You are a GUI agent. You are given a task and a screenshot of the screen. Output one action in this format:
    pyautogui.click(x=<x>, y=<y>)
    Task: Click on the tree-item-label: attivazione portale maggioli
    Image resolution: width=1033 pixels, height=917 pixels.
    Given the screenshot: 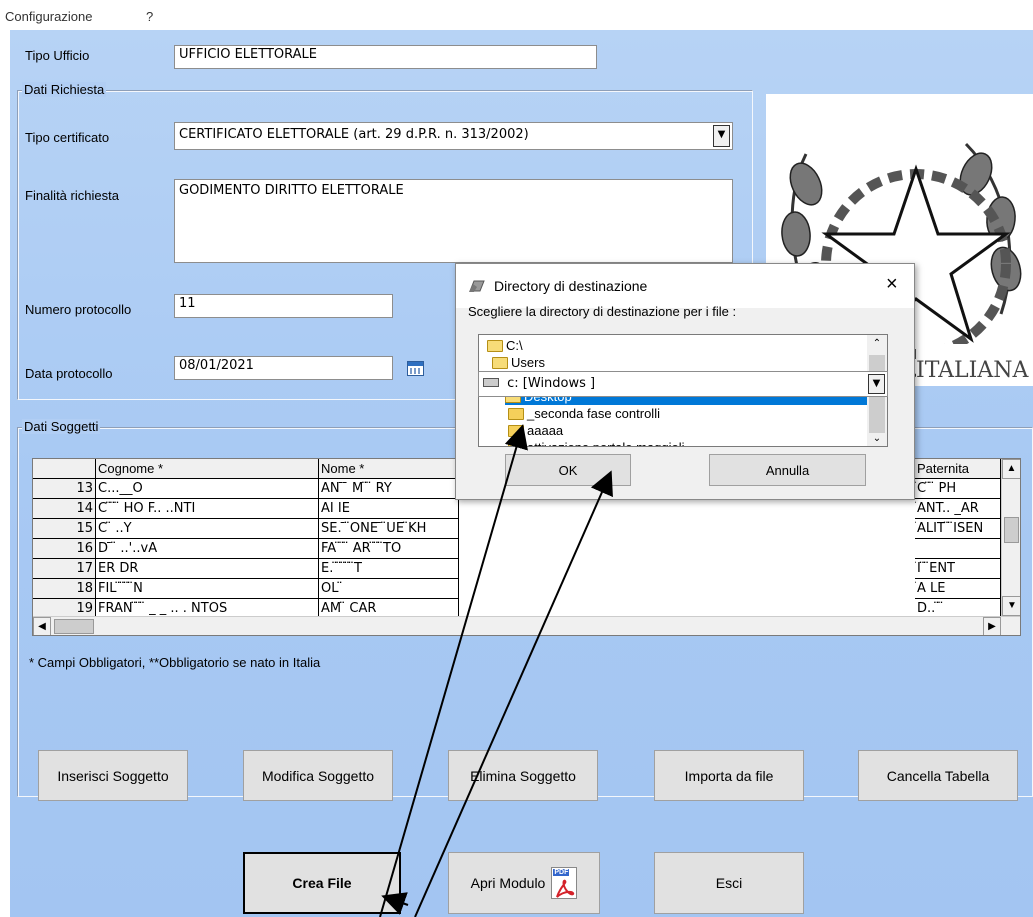 What is the action you would take?
    pyautogui.click(x=606, y=443)
    